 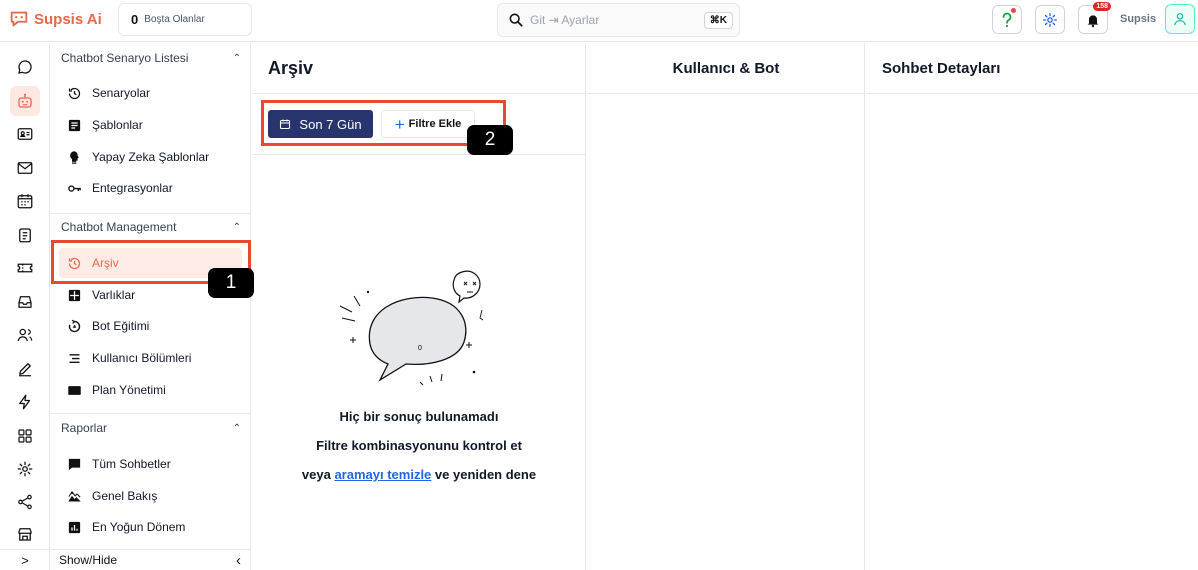 I want to click on bolt-icon, so click(x=25, y=402).